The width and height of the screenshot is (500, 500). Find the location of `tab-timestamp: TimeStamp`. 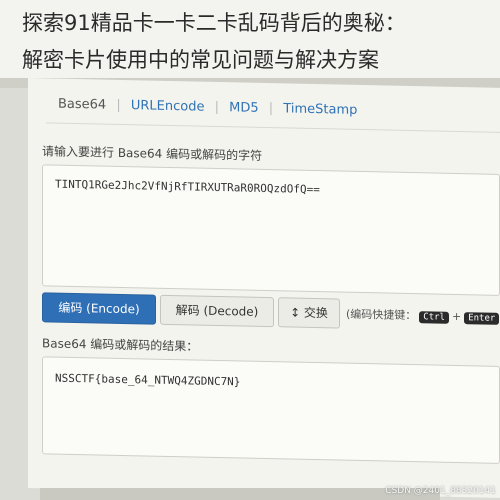

tab-timestamp: TimeStamp is located at coordinates (320, 109).